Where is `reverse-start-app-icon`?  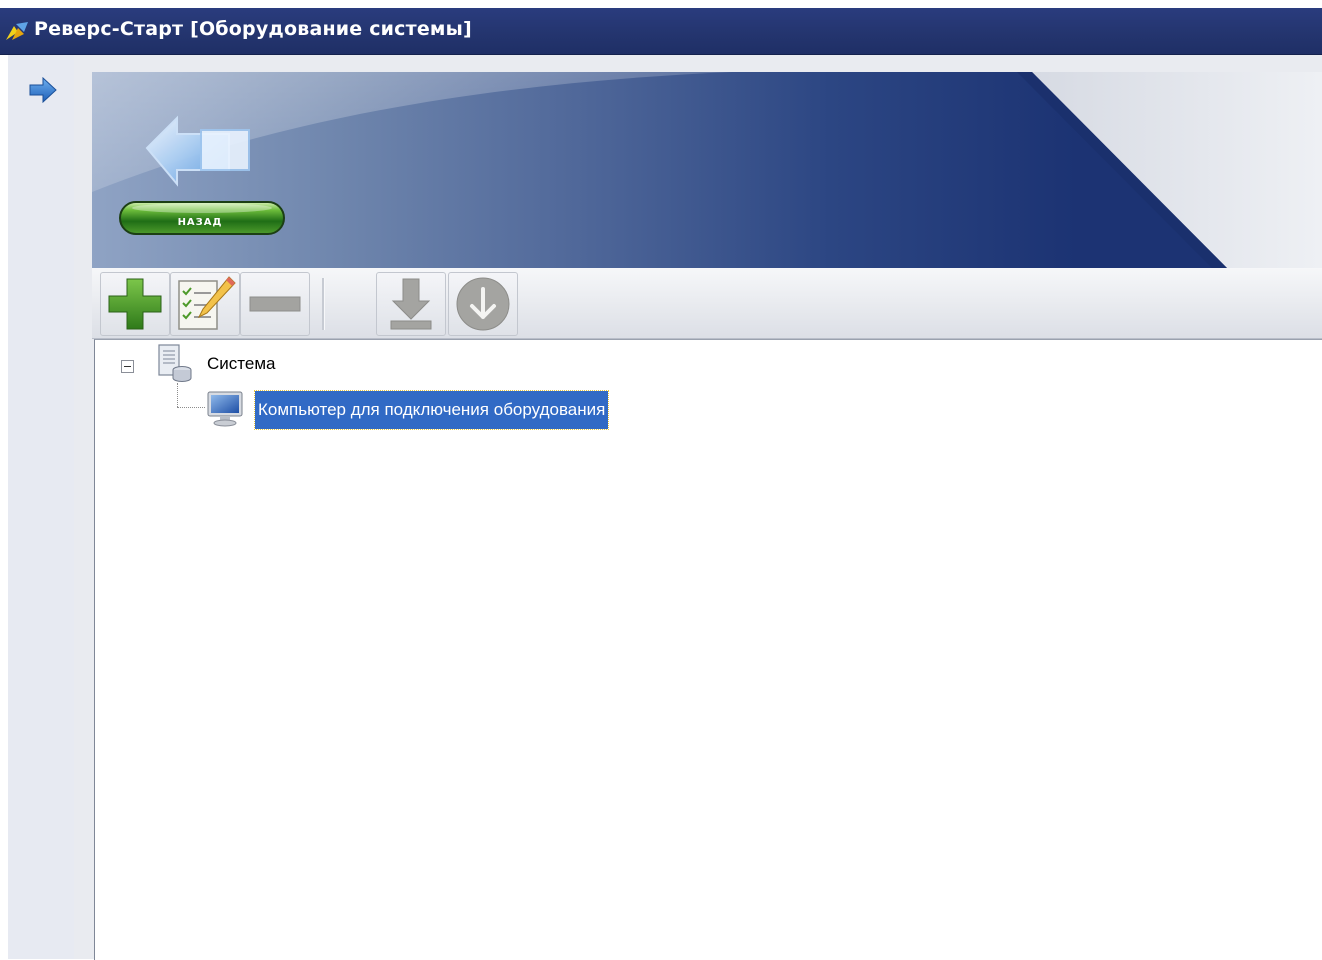
reverse-start-app-icon is located at coordinates (17, 31).